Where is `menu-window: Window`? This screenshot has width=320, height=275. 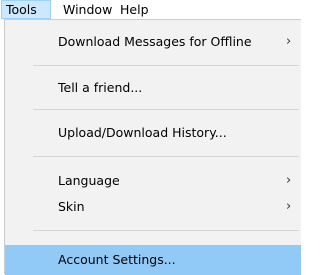 menu-window: Window is located at coordinates (87, 9).